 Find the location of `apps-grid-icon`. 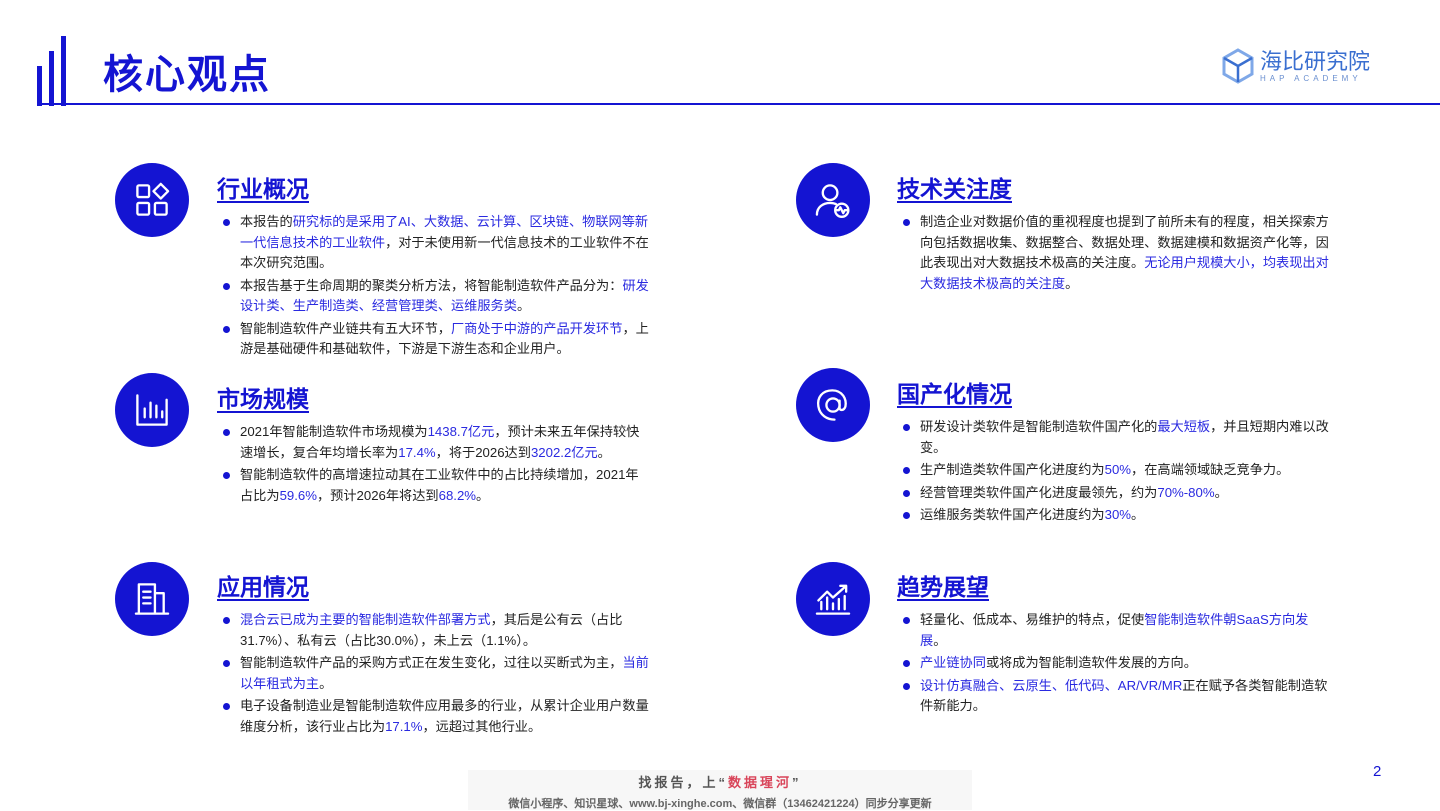

apps-grid-icon is located at coordinates (153, 199).